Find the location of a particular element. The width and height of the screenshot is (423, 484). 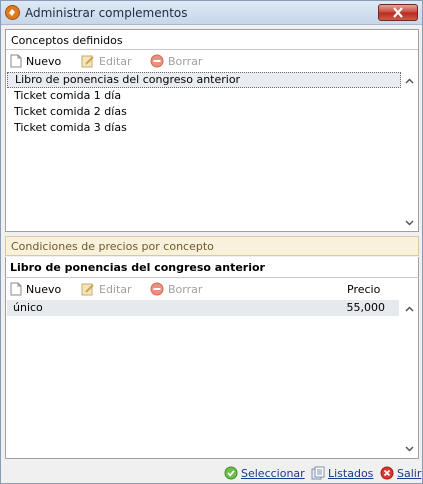

conceptos-toolbar: Nuevo Editar Borrar is located at coordinates (212, 61).